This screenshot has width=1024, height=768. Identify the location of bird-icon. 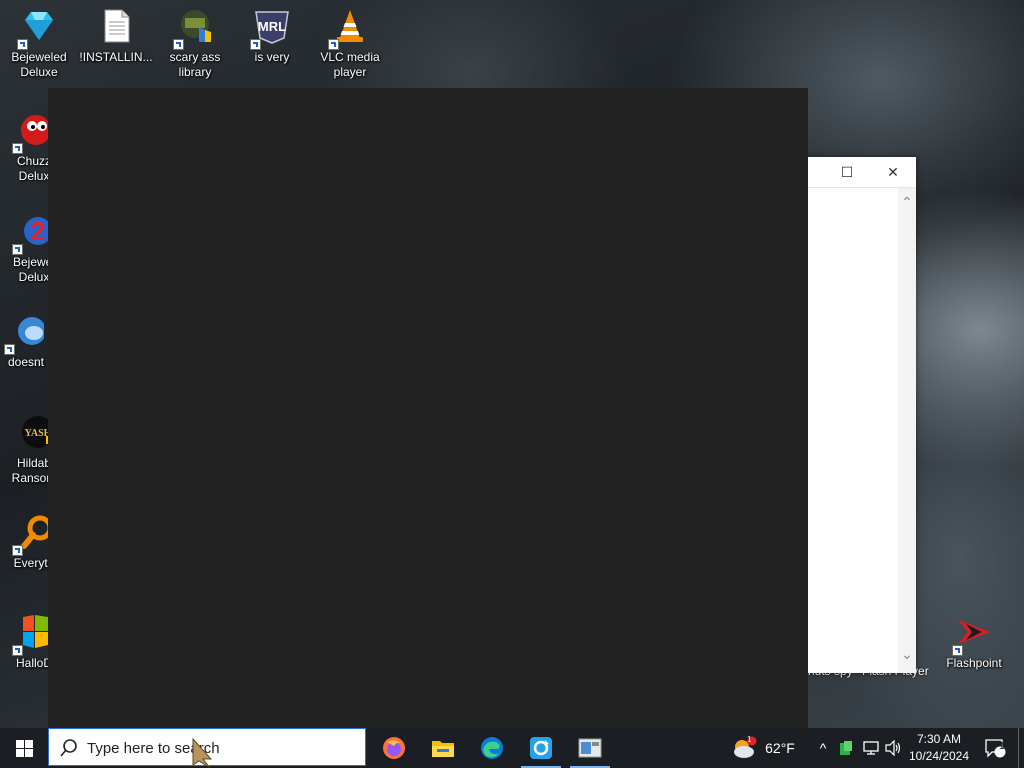
(25, 334).